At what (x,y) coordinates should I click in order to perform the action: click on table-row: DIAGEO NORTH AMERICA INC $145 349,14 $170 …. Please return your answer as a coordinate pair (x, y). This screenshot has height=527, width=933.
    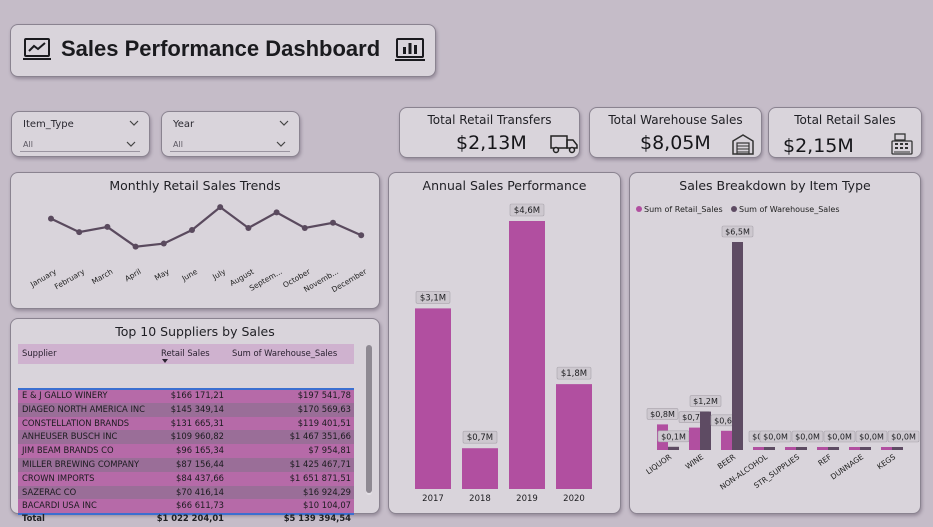
    Looking at the image, I should click on (186, 409).